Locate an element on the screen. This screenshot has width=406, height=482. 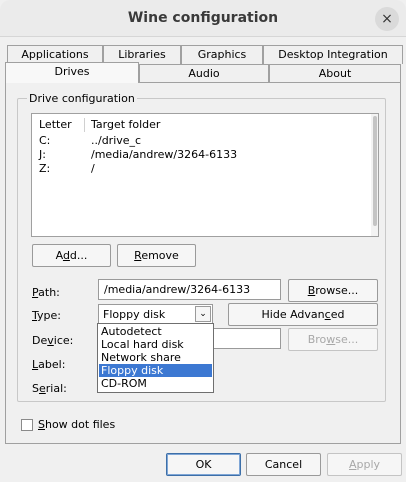
type-label: Type: is located at coordinates (46, 315).